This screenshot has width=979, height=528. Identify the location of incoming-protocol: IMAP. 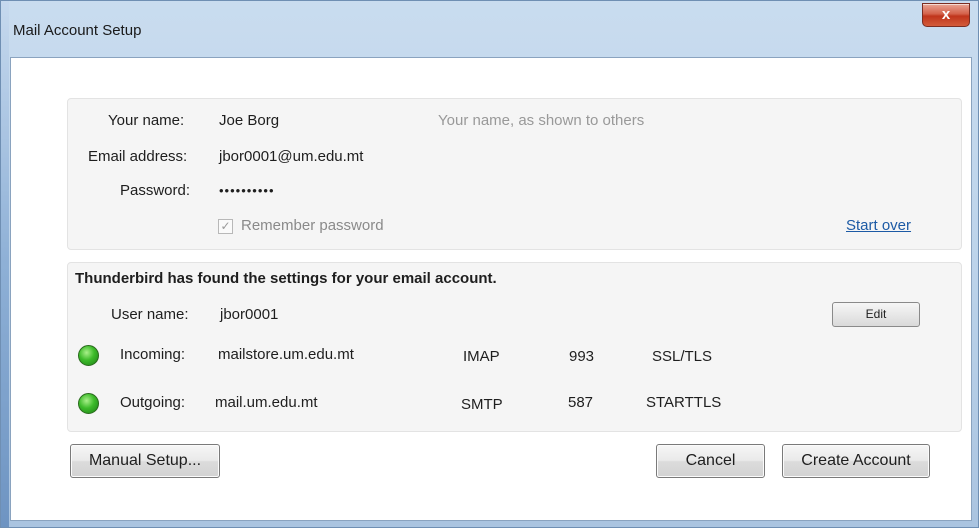
(481, 356).